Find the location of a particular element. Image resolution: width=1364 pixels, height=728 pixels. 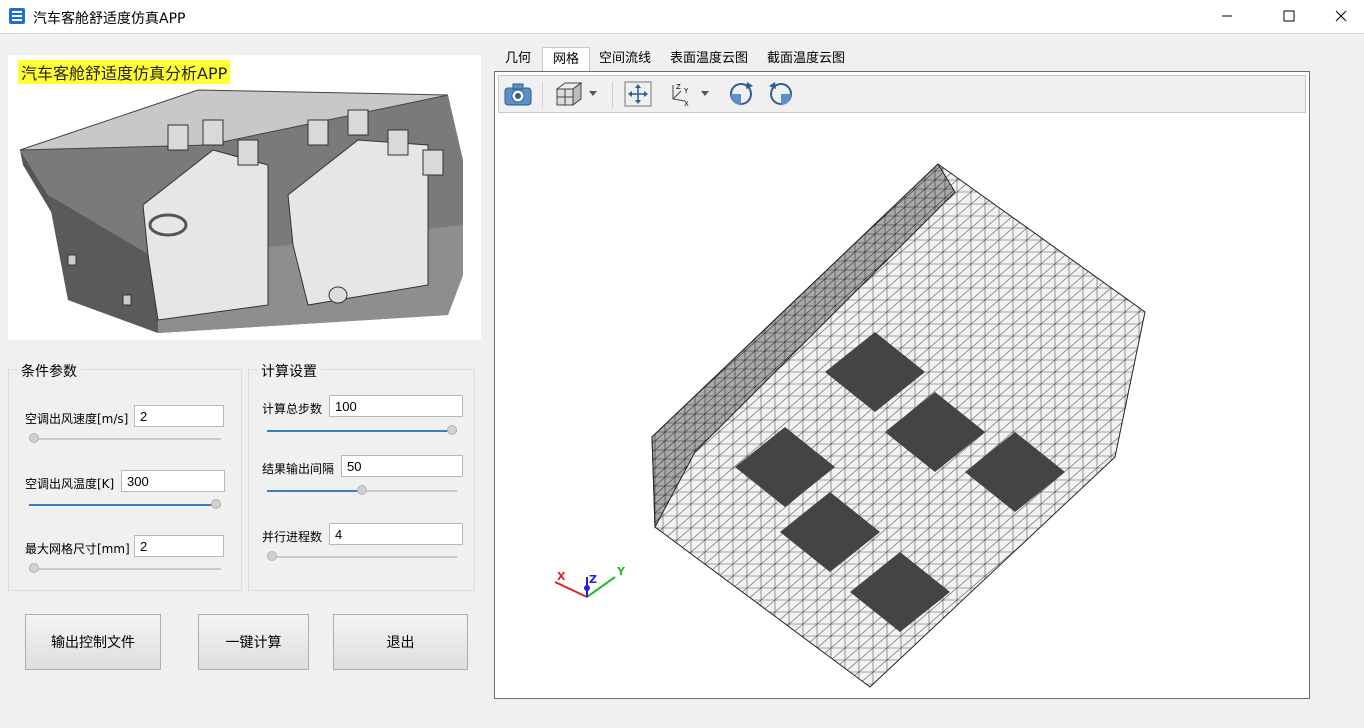

mesh-size-label: 最大网格尺寸[mm] is located at coordinates (77, 549).